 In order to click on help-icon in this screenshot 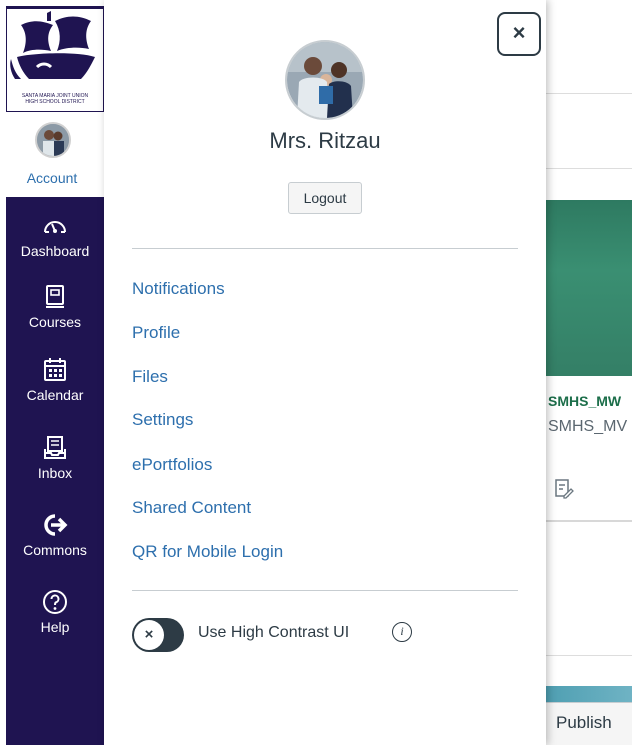, I will do `click(55, 602)`.